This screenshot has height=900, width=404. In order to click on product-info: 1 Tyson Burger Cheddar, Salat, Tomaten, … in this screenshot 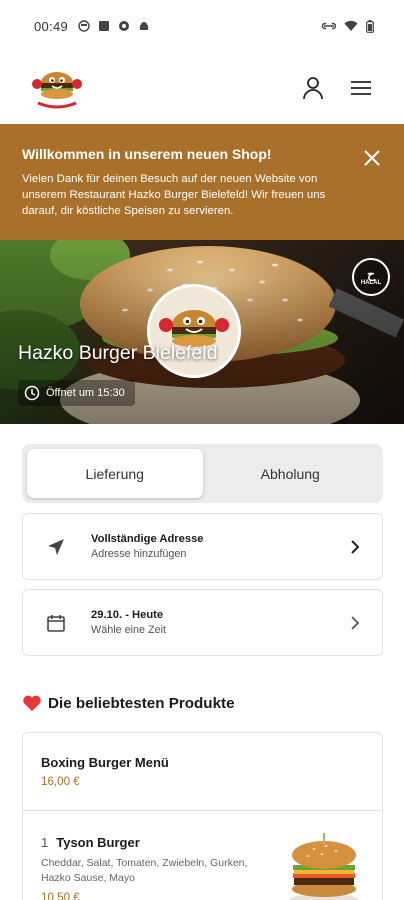, I will do `click(162, 867)`.